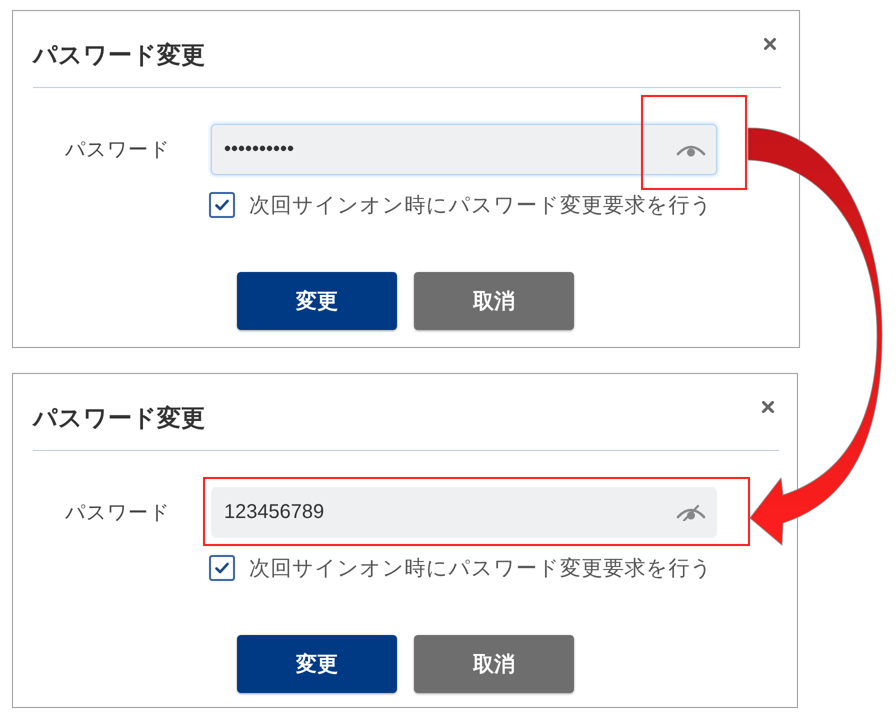 This screenshot has height=723, width=896. Describe the element at coordinates (464, 149) in the screenshot. I see `password-field: ••••••••••` at that location.